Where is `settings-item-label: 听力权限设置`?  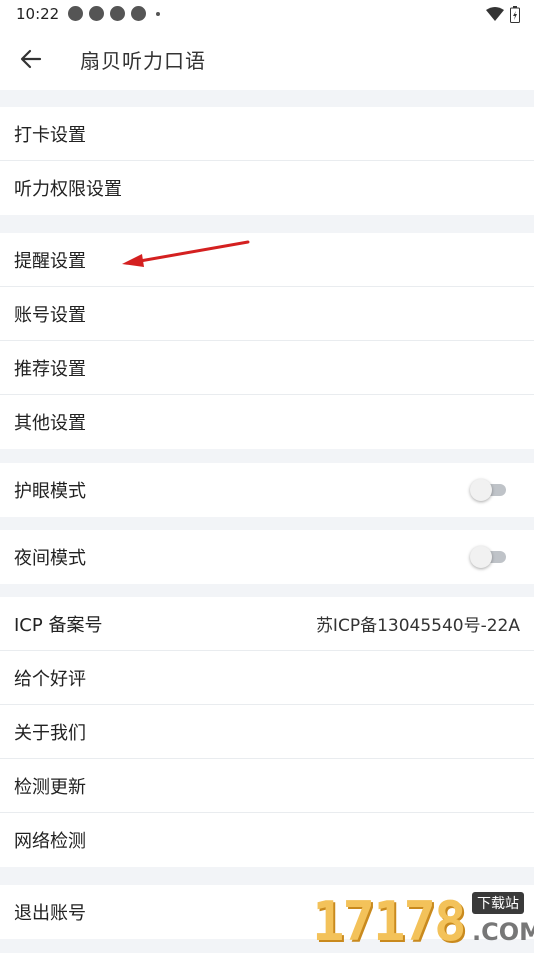 settings-item-label: 听力权限设置 is located at coordinates (68, 189).